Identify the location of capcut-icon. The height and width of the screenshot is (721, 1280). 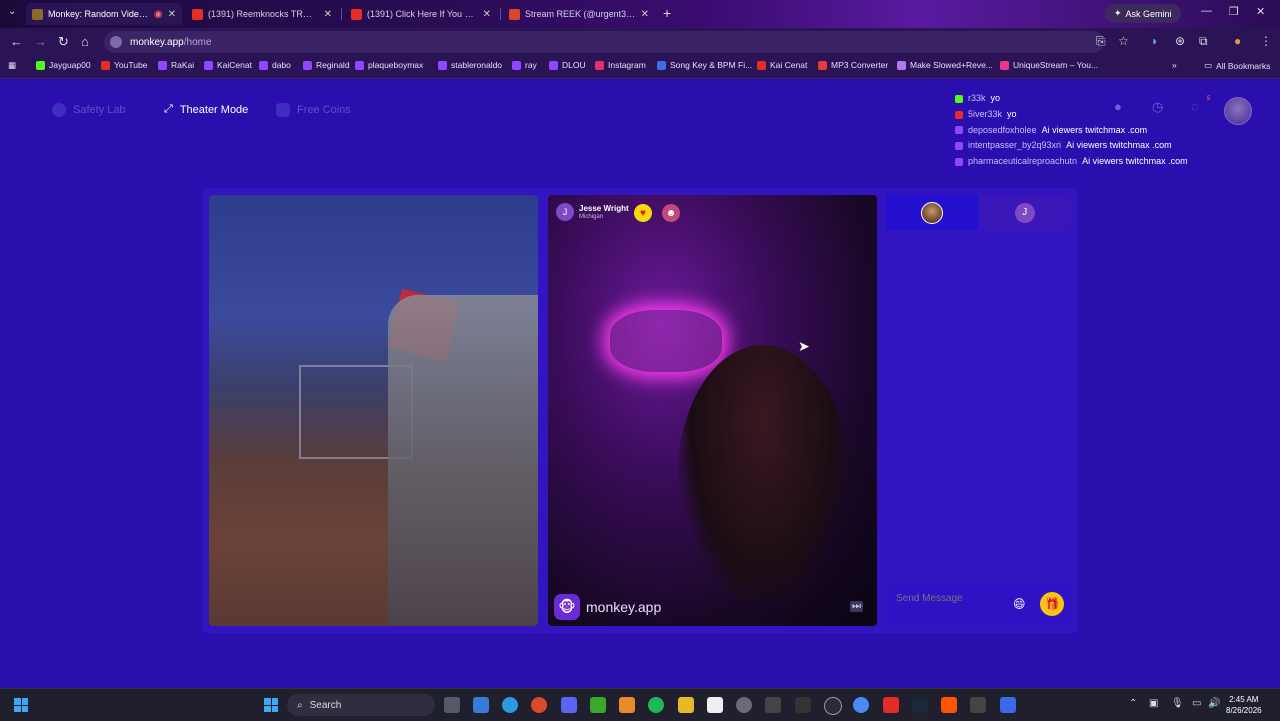
(978, 705).